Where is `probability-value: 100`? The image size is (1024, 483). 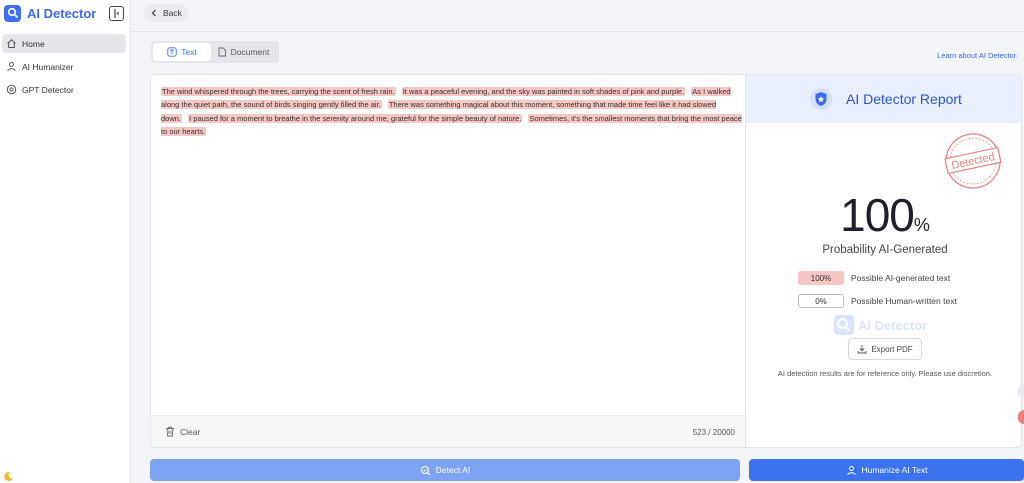 probability-value: 100 is located at coordinates (877, 215).